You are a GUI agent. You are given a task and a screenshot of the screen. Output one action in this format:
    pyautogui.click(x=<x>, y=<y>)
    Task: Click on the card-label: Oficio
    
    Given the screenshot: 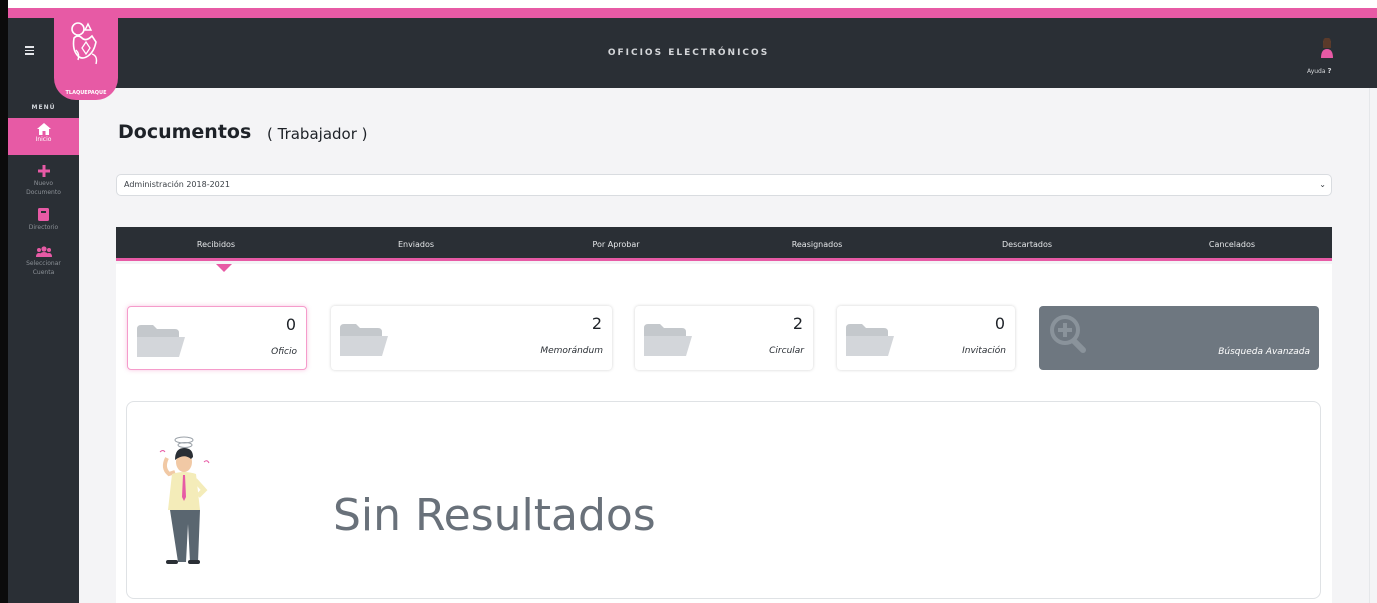 What is the action you would take?
    pyautogui.click(x=284, y=352)
    